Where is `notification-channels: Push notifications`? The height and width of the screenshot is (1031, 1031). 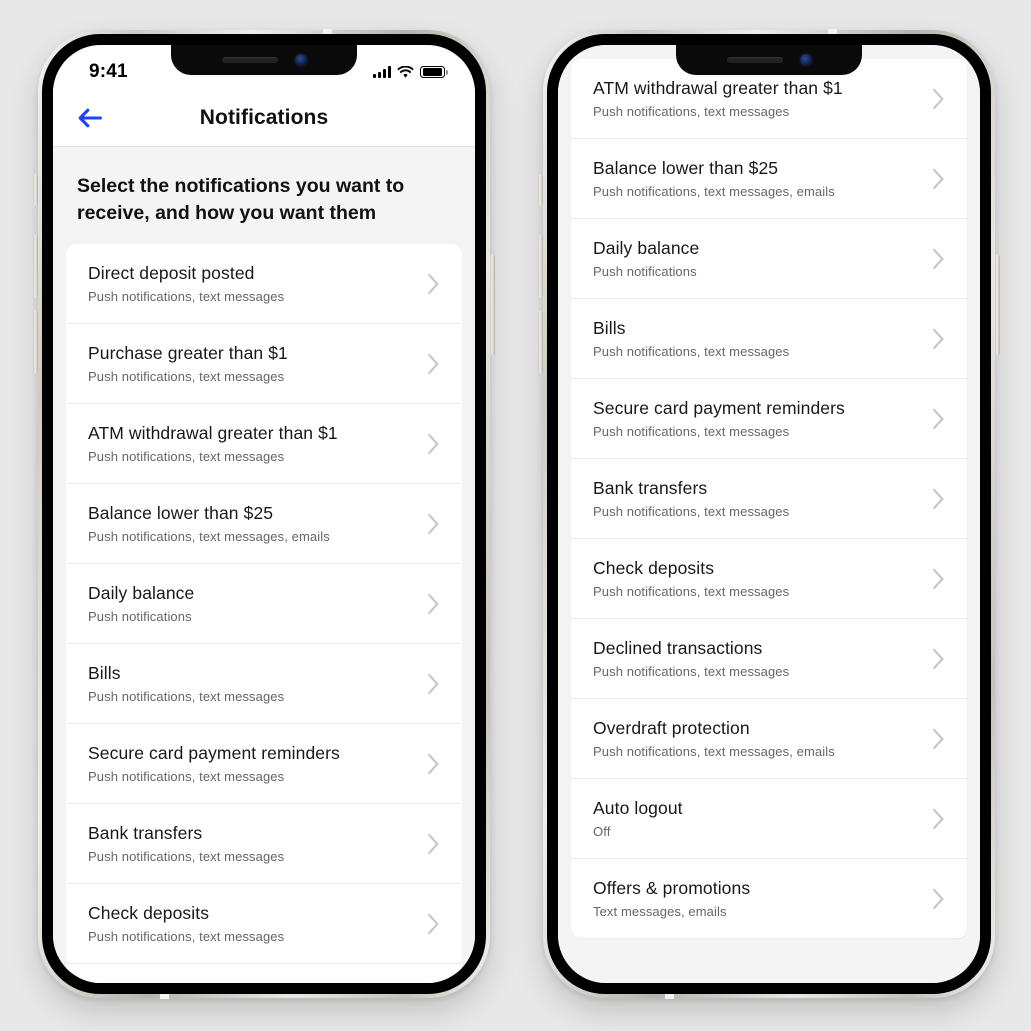 notification-channels: Push notifications is located at coordinates (645, 271).